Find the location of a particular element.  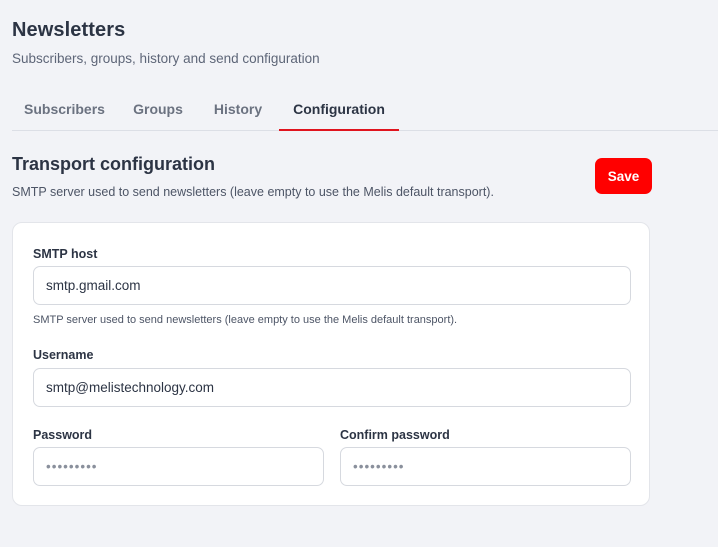

confirm-password-input is located at coordinates (485, 466).